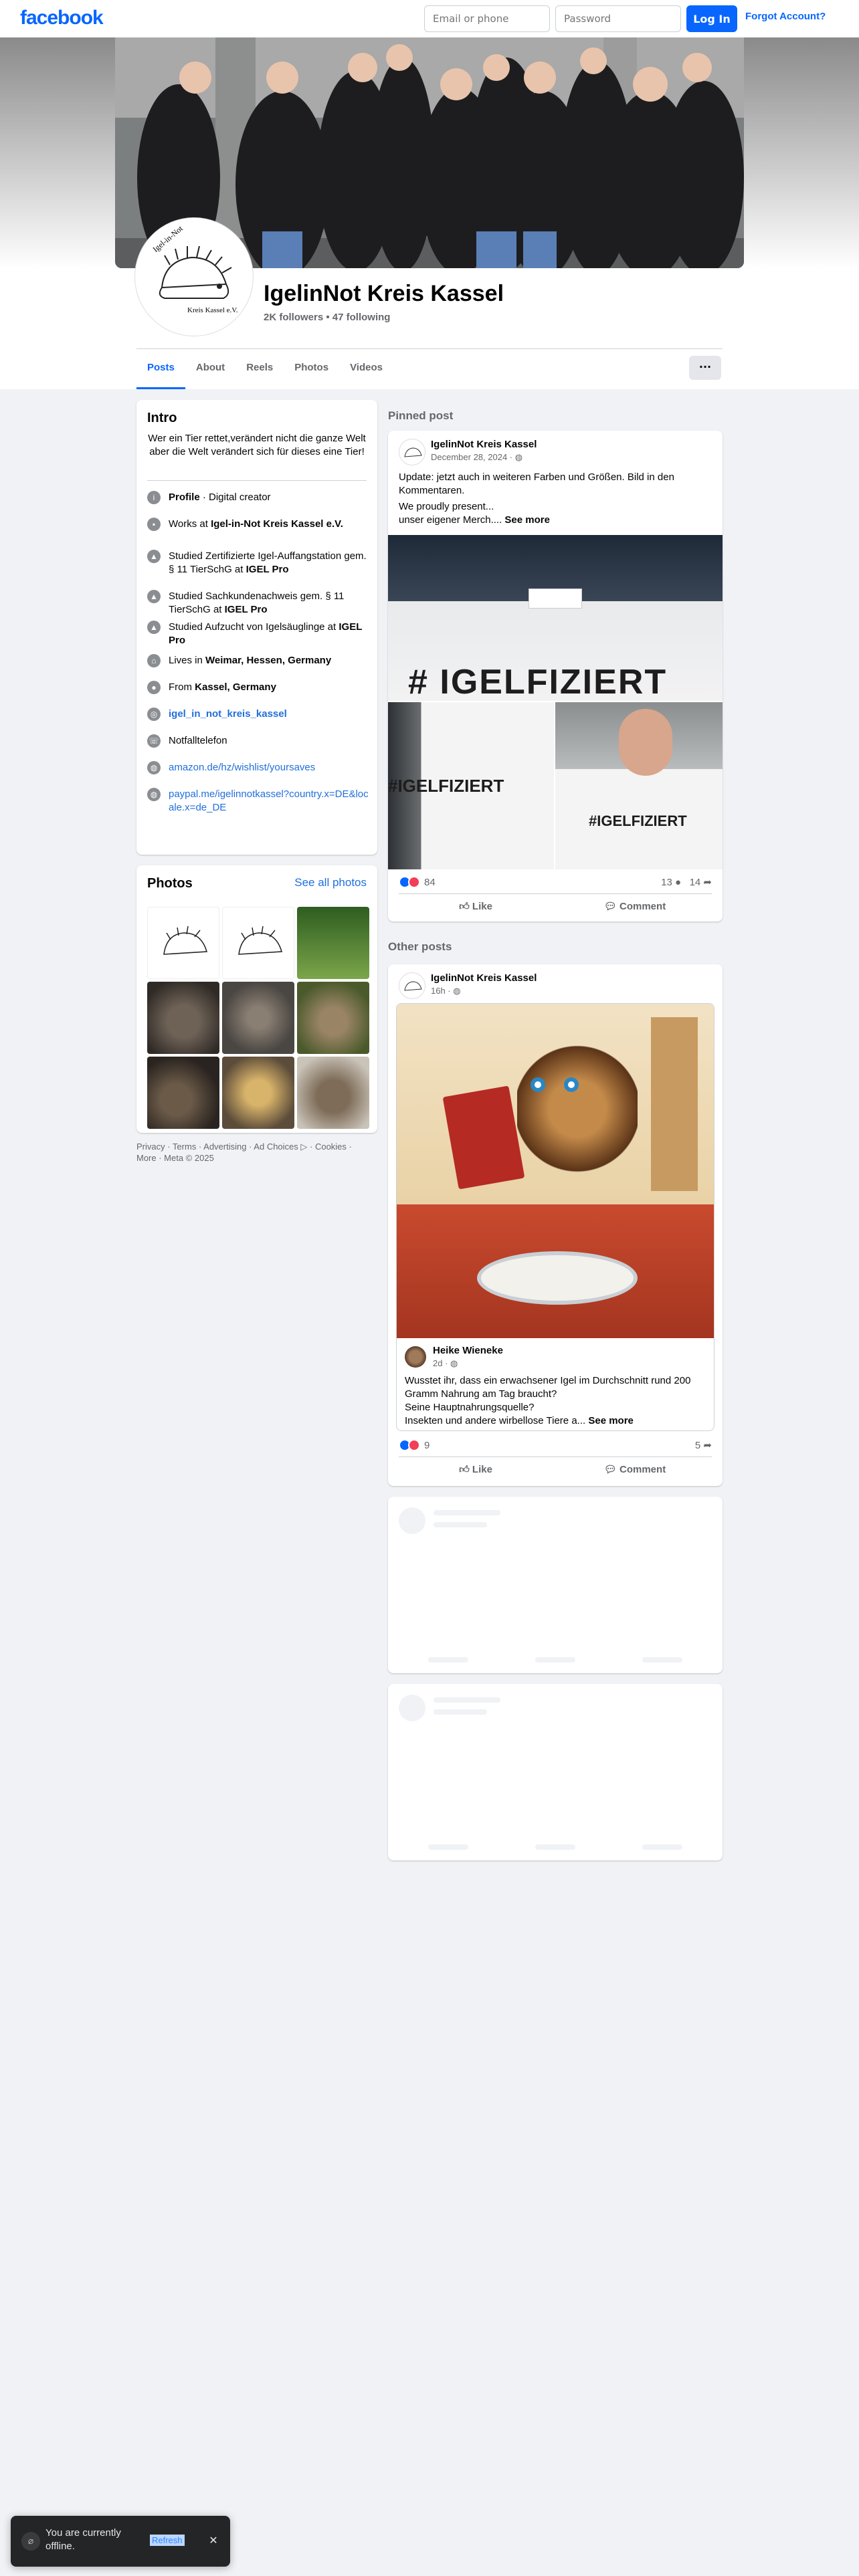 This screenshot has width=859, height=2576. I want to click on post-image: # IGELFIZIERT, so click(555, 618).